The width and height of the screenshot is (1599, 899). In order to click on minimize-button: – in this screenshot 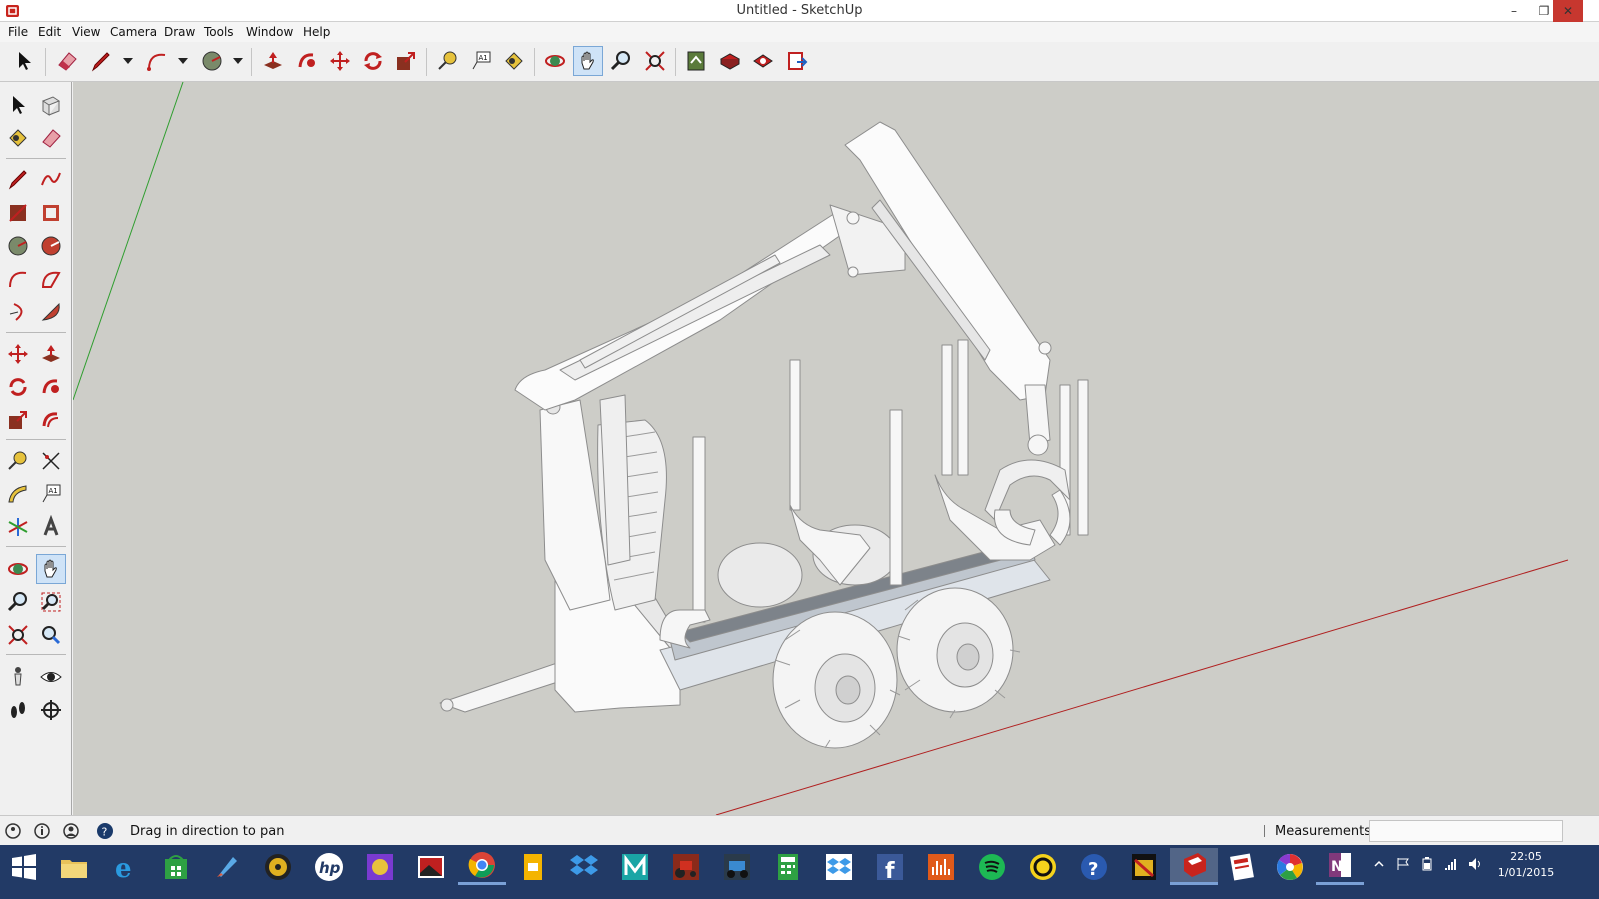, I will do `click(1514, 11)`.